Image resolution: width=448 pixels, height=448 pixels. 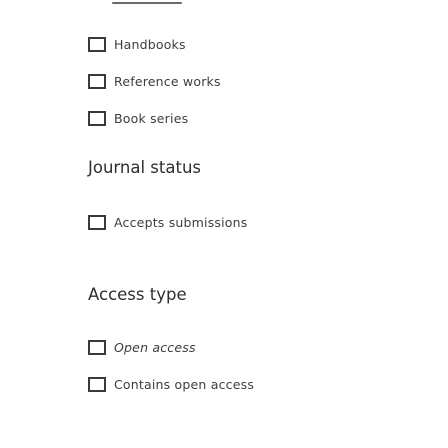 I want to click on filter-option-label: Book series, so click(x=151, y=118).